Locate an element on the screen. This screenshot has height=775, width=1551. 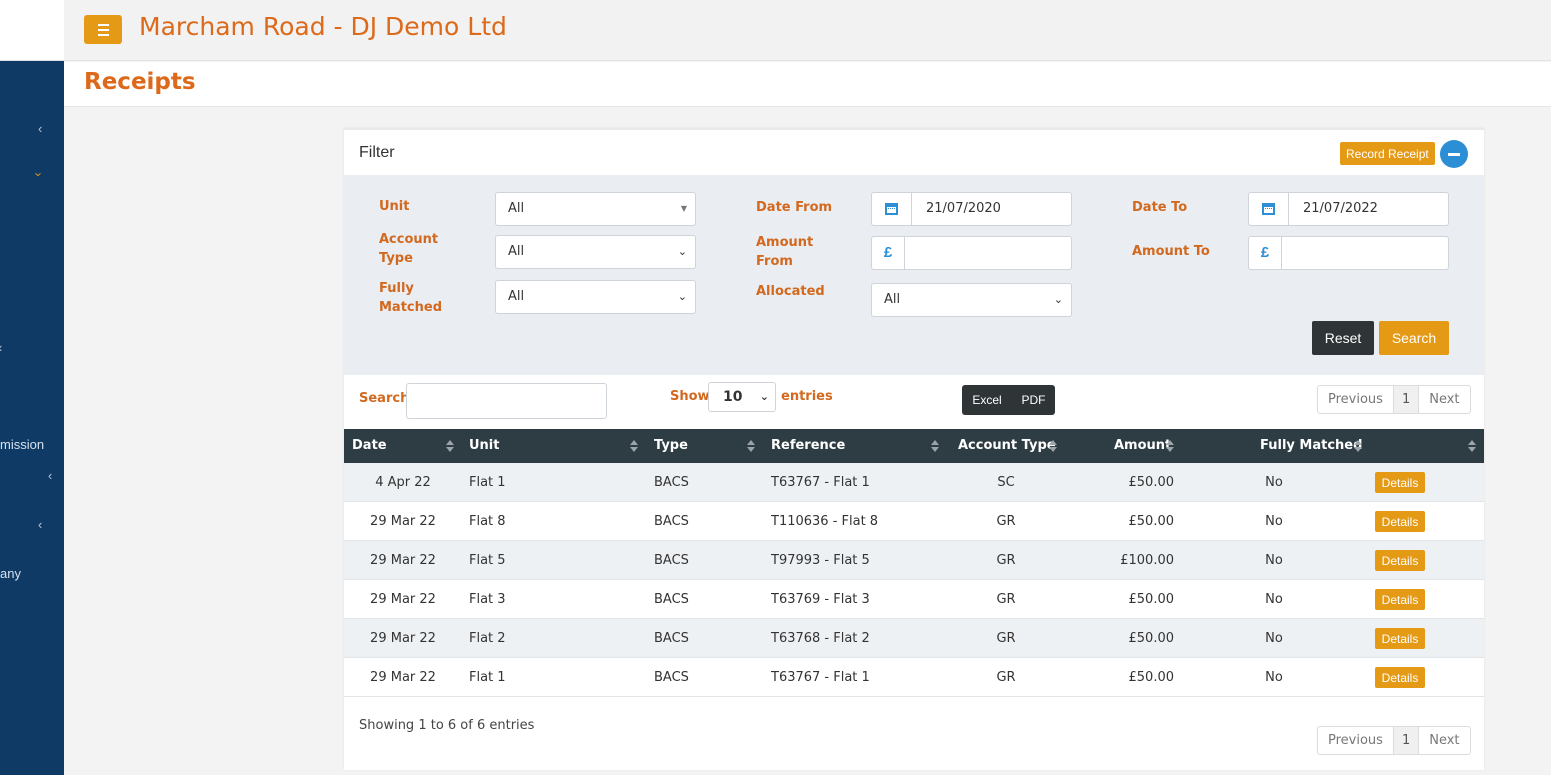
page-title: Receipts is located at coordinates (140, 82).